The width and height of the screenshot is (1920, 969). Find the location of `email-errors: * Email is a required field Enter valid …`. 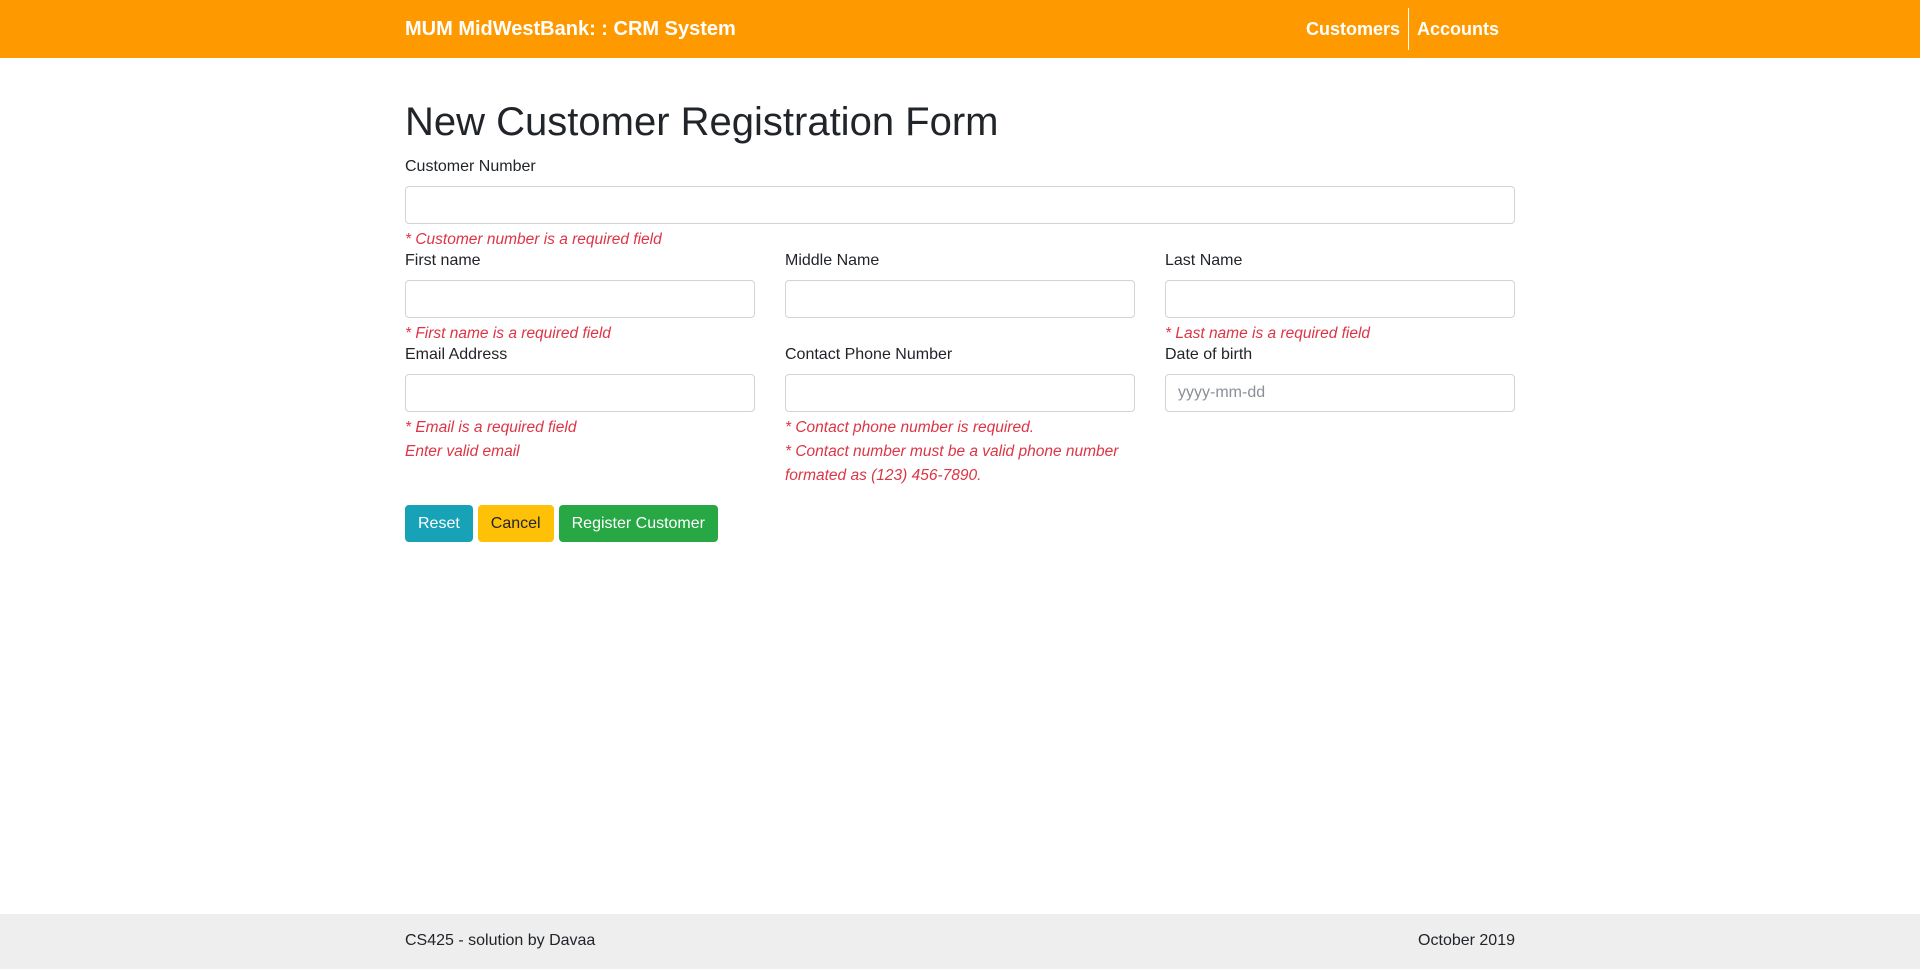

email-errors: * Email is a required field Enter valid … is located at coordinates (580, 440).